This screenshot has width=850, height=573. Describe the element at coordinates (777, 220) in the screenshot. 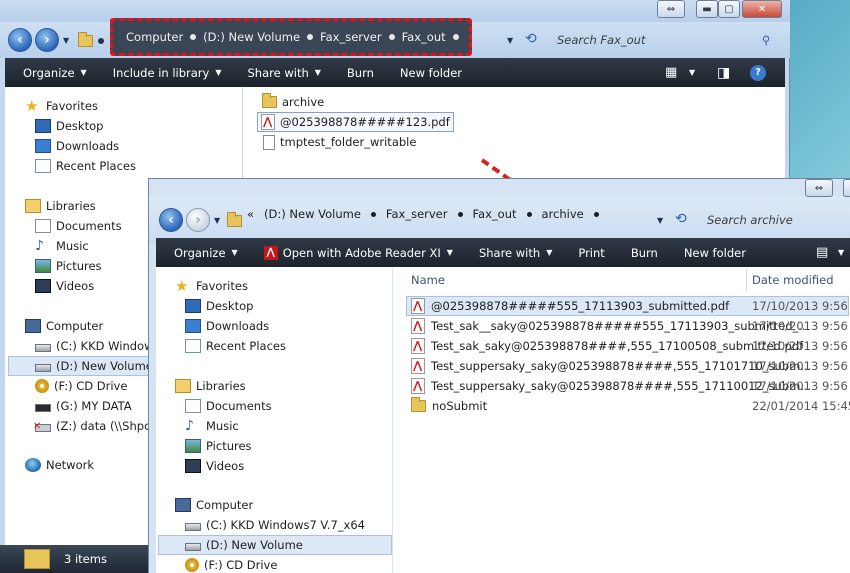

I see `search-input: Search archive` at that location.